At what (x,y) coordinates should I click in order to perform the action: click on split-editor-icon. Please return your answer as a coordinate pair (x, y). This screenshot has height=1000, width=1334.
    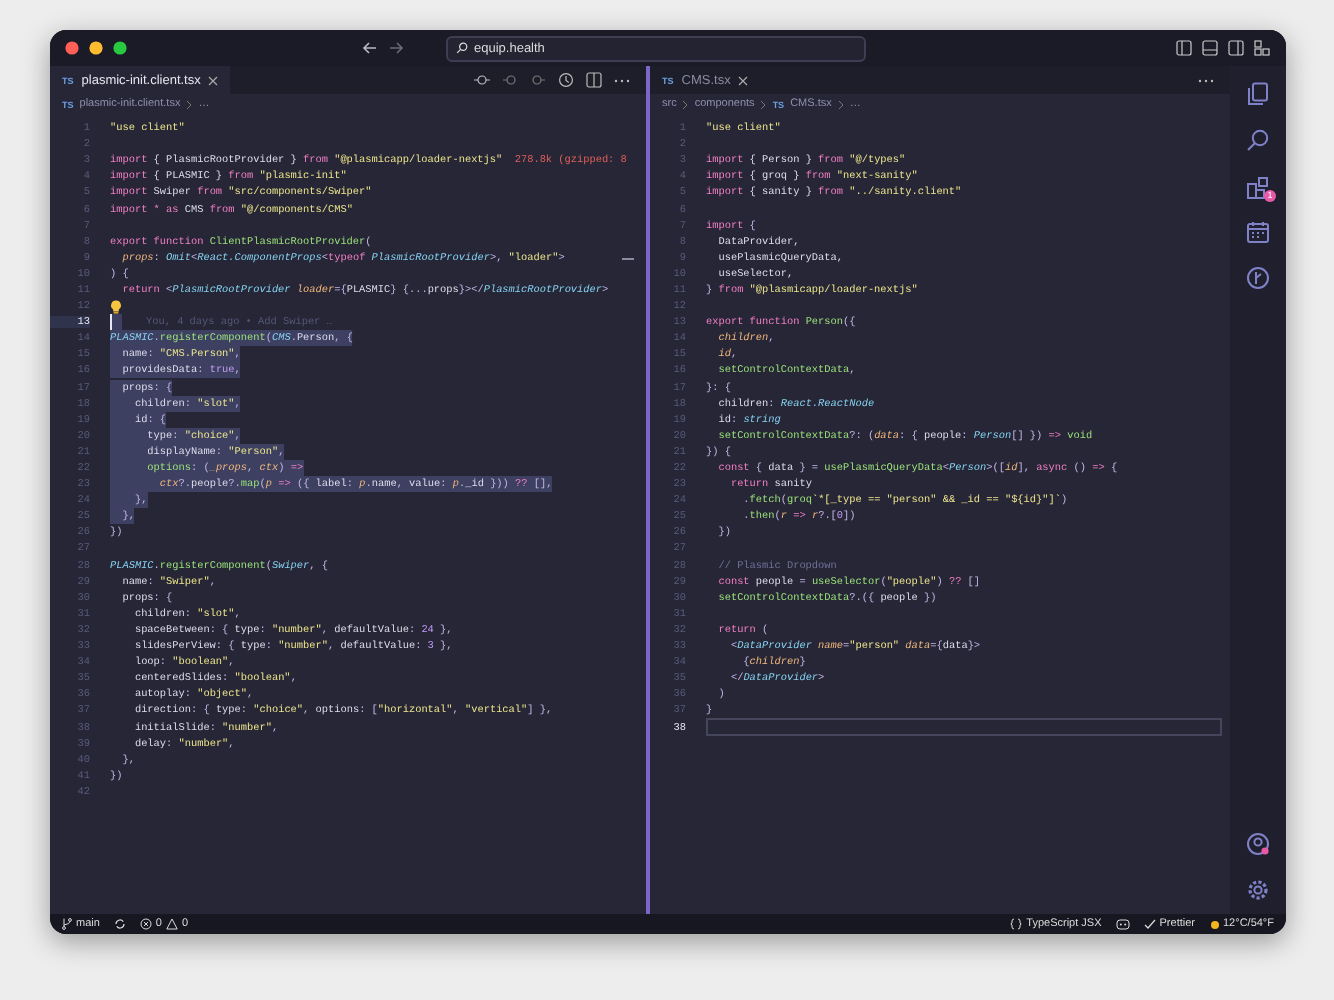
    Looking at the image, I should click on (594, 80).